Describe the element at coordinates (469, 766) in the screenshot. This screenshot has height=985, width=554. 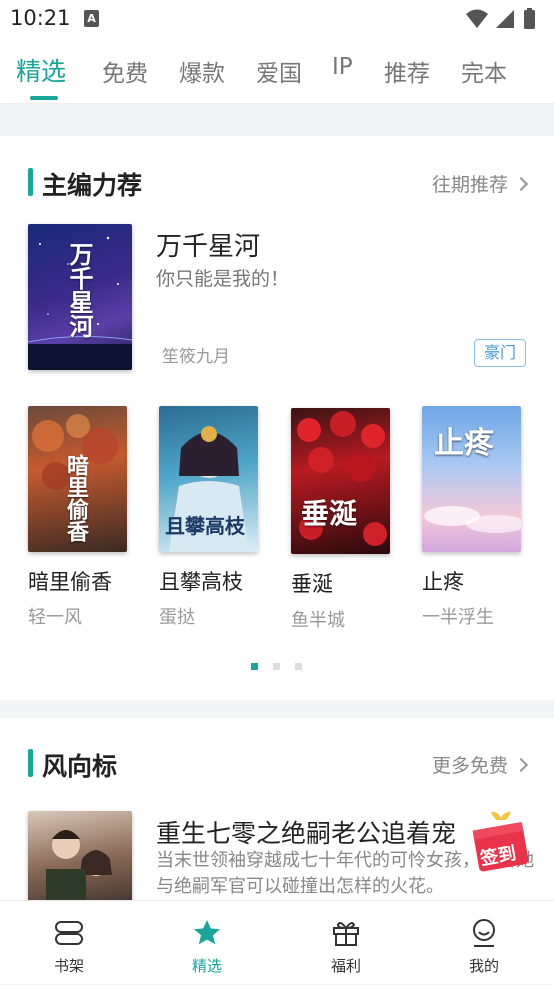
I see `more-free-label: 更多免费` at that location.